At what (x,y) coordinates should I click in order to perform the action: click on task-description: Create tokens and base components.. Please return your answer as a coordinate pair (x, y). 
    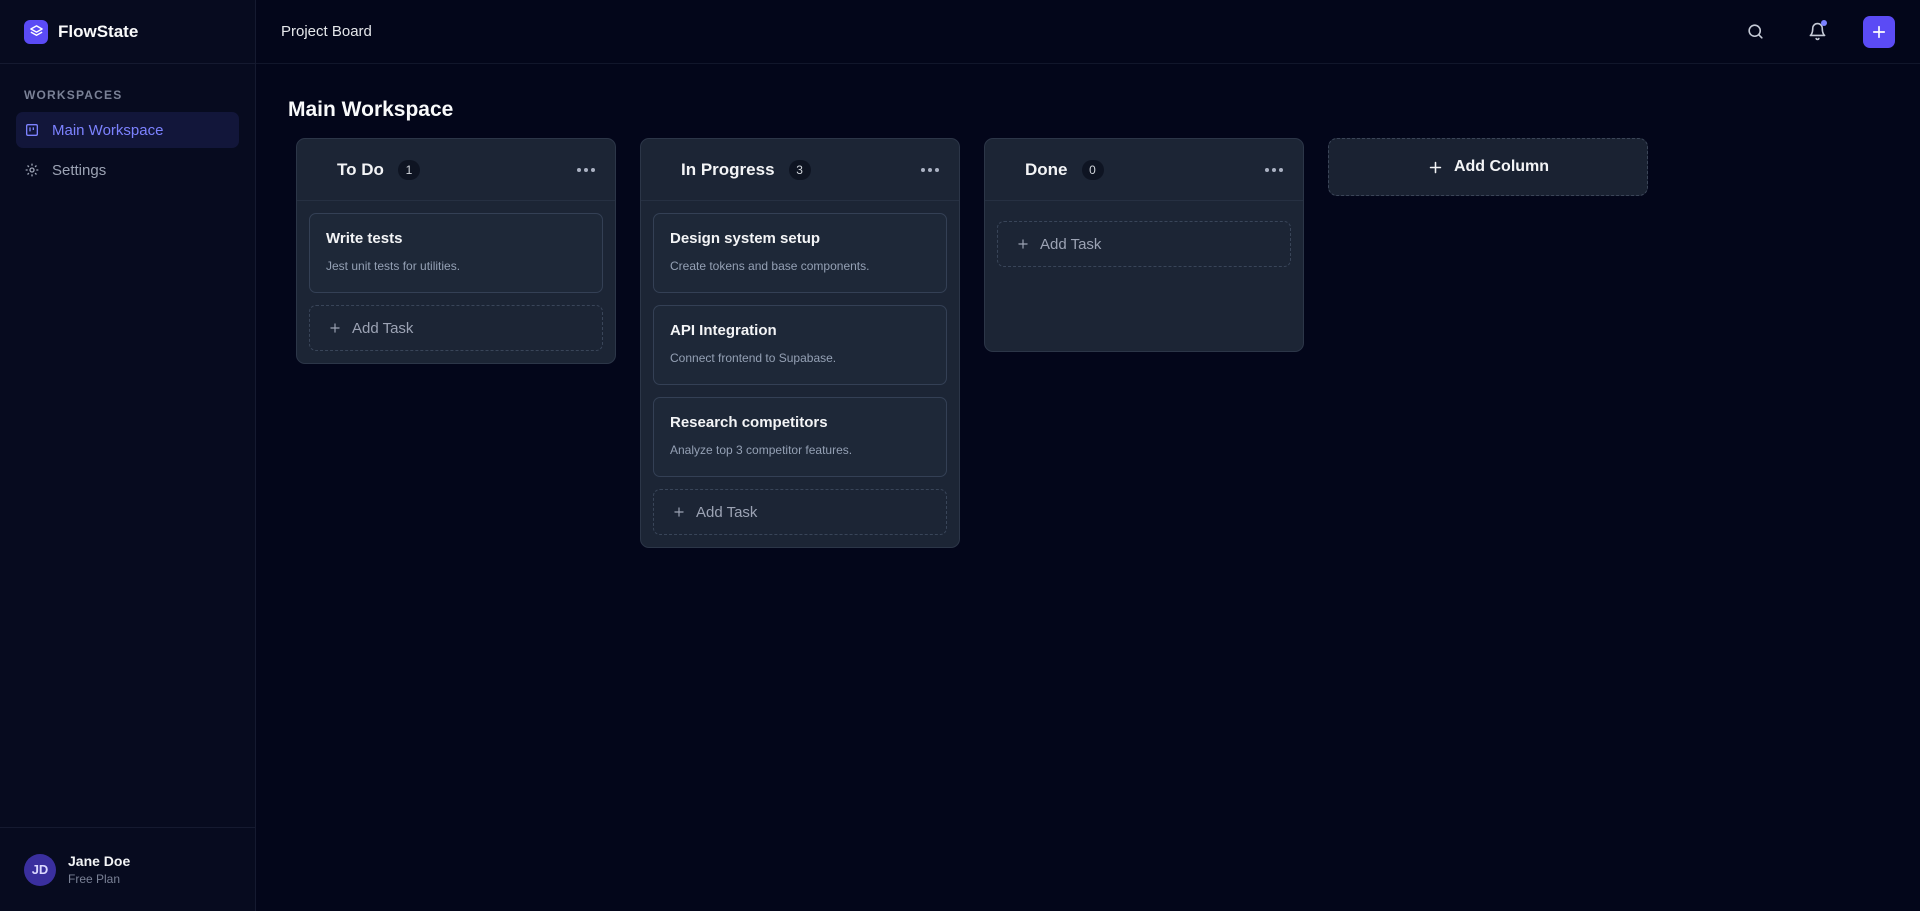
    Looking at the image, I should click on (770, 266).